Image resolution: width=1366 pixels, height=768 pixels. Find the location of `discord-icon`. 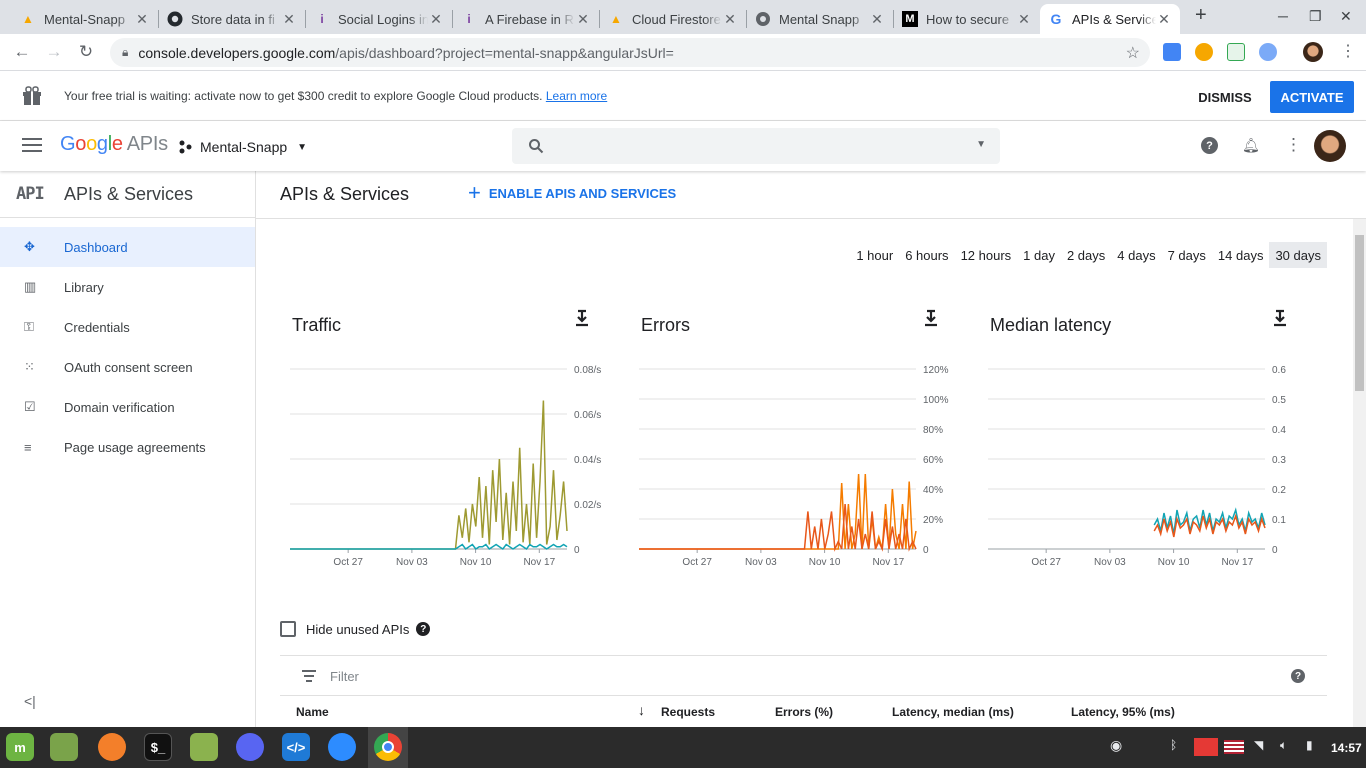

discord-icon is located at coordinates (250, 747).